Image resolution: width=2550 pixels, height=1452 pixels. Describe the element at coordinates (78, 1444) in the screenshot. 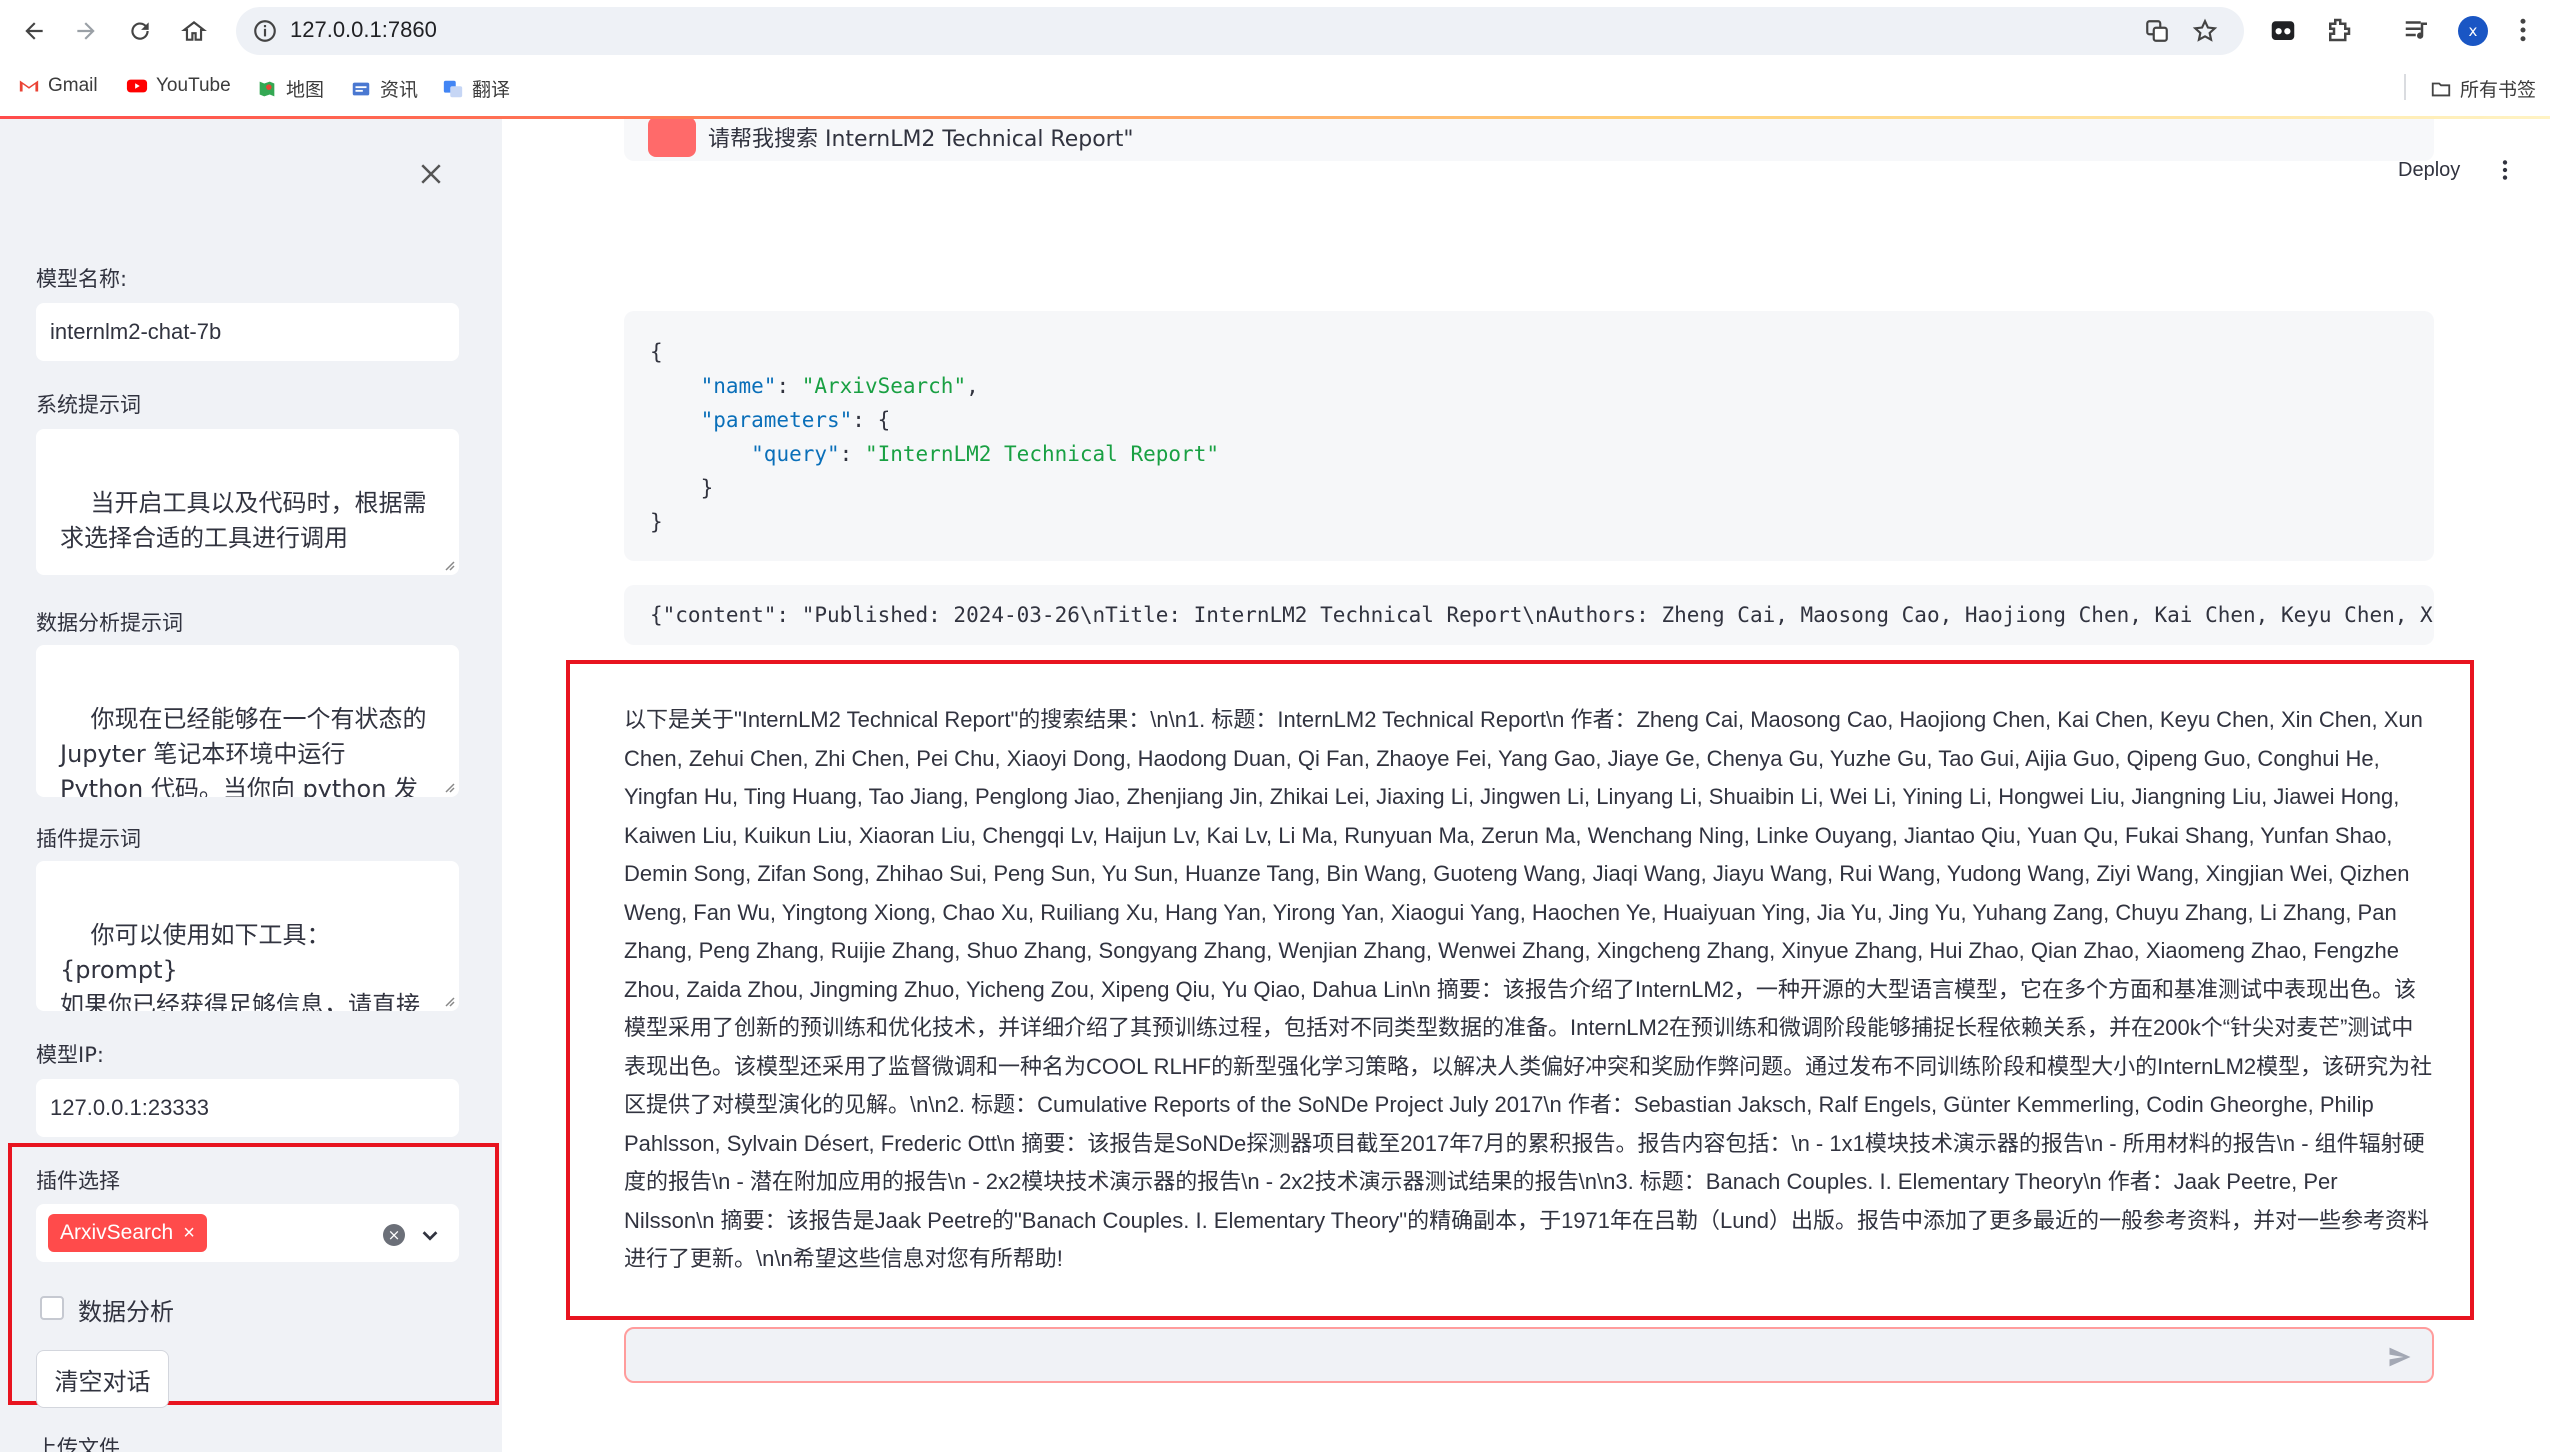

I see `upload-file-label: 上传文件` at that location.